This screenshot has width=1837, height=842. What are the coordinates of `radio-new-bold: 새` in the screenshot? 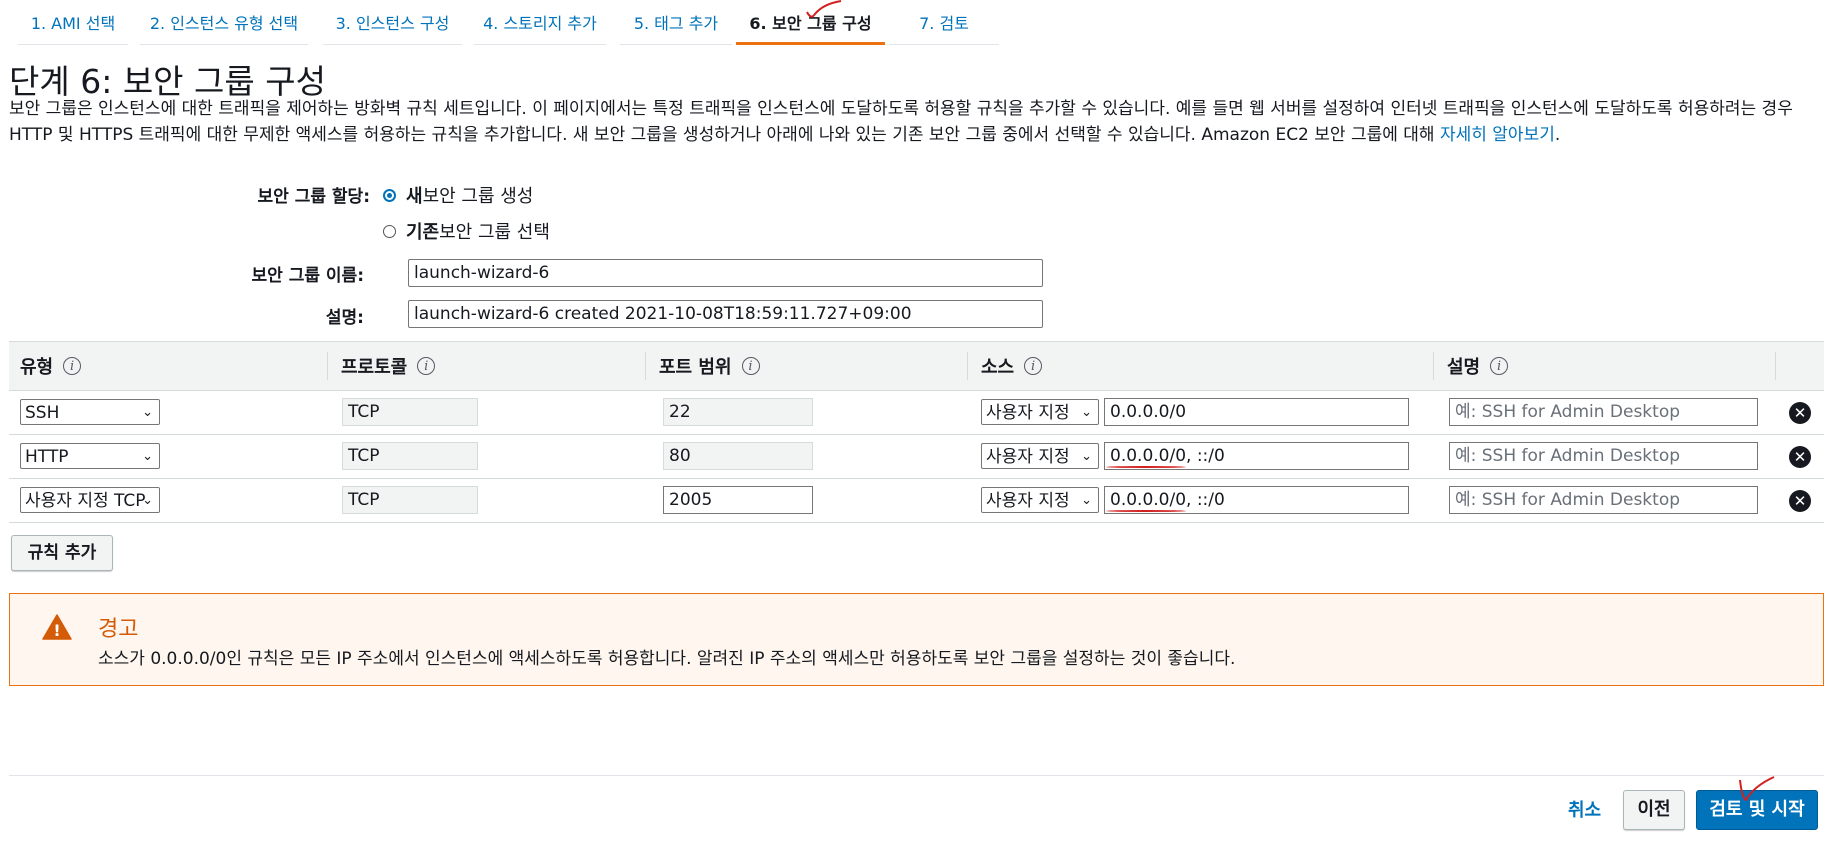 It's located at (414, 196).